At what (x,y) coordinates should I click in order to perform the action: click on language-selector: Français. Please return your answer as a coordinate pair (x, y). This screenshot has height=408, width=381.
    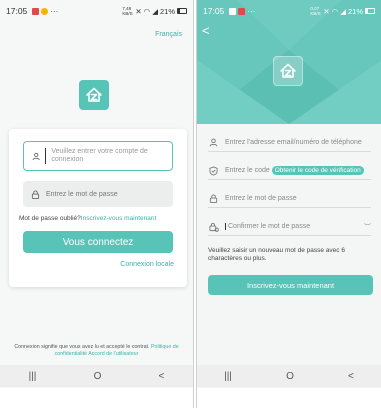
    Looking at the image, I should click on (168, 34).